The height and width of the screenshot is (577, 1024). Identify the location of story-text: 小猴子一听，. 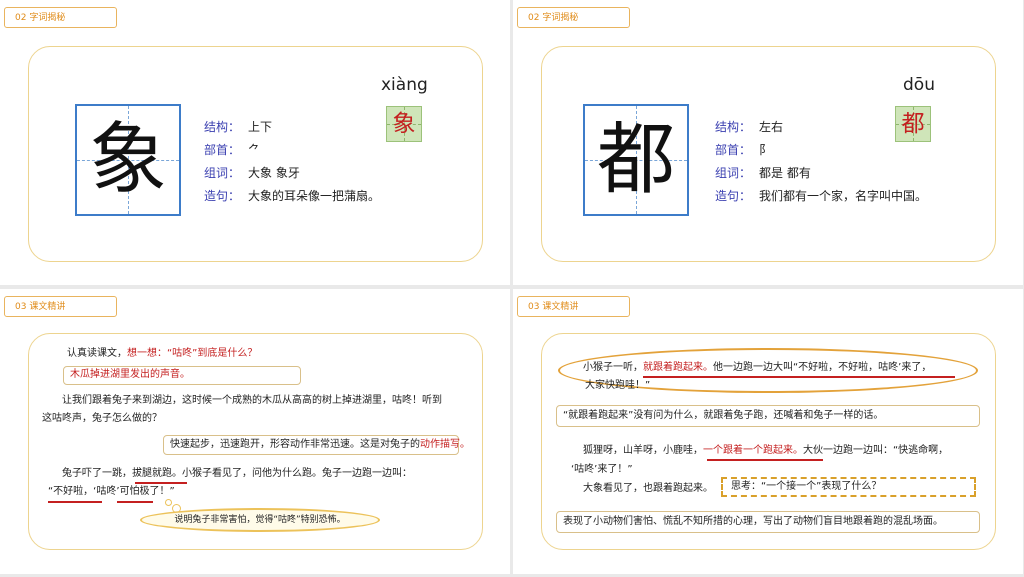
(613, 367).